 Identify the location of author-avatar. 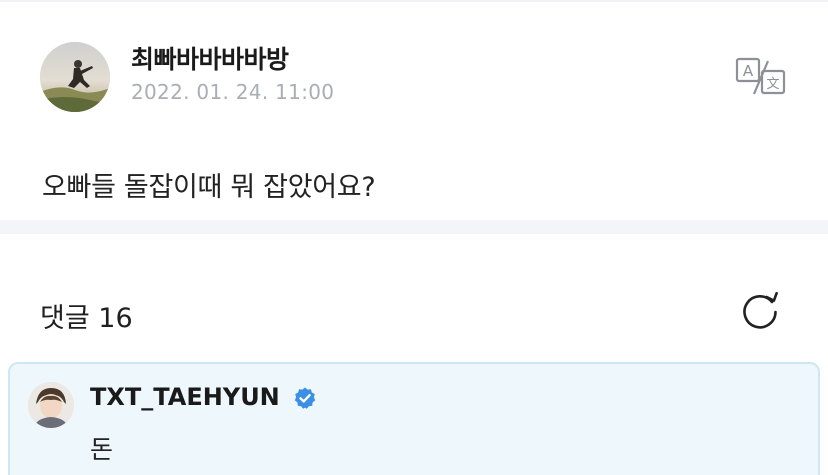
(75, 77).